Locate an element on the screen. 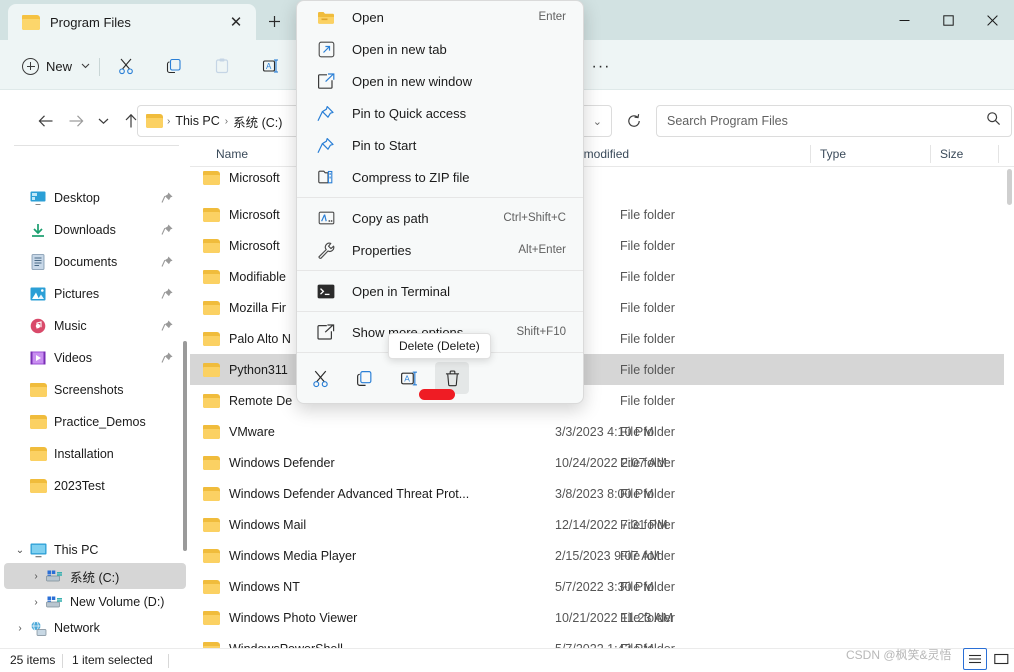  sidebar-item-label: Downloads is located at coordinates (85, 230).